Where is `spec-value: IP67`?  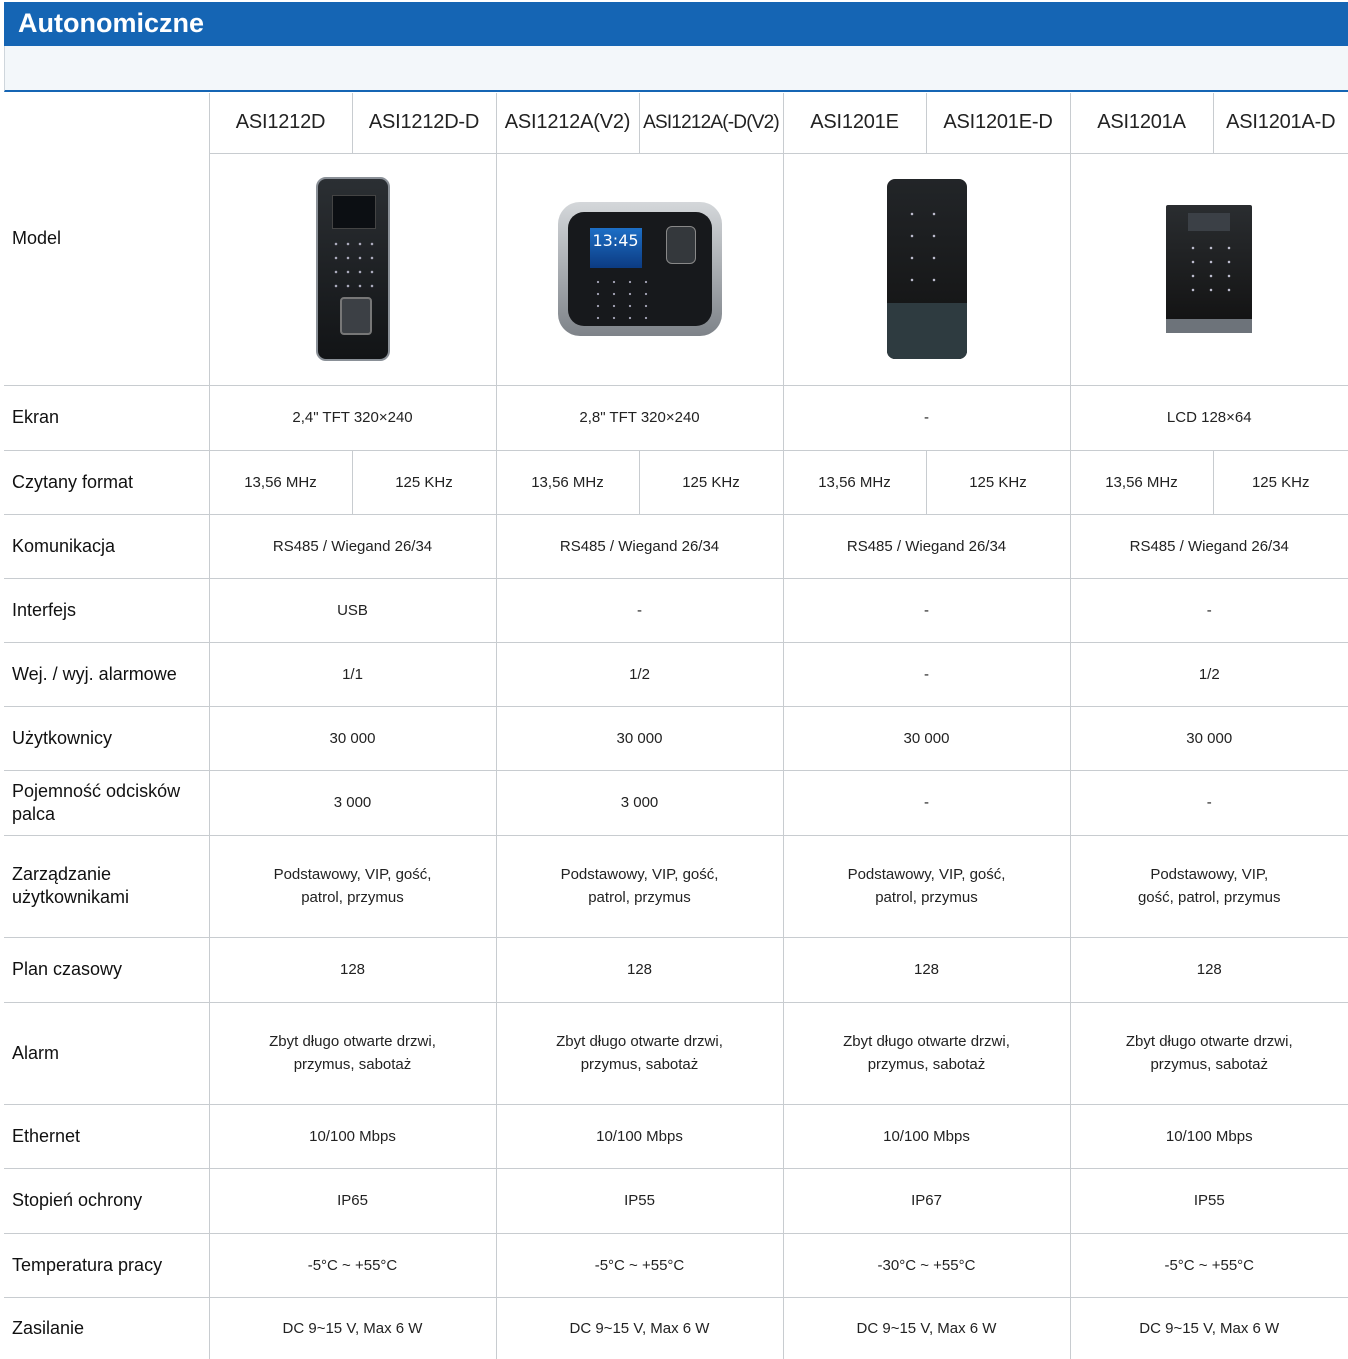
spec-value: IP67 is located at coordinates (927, 1201).